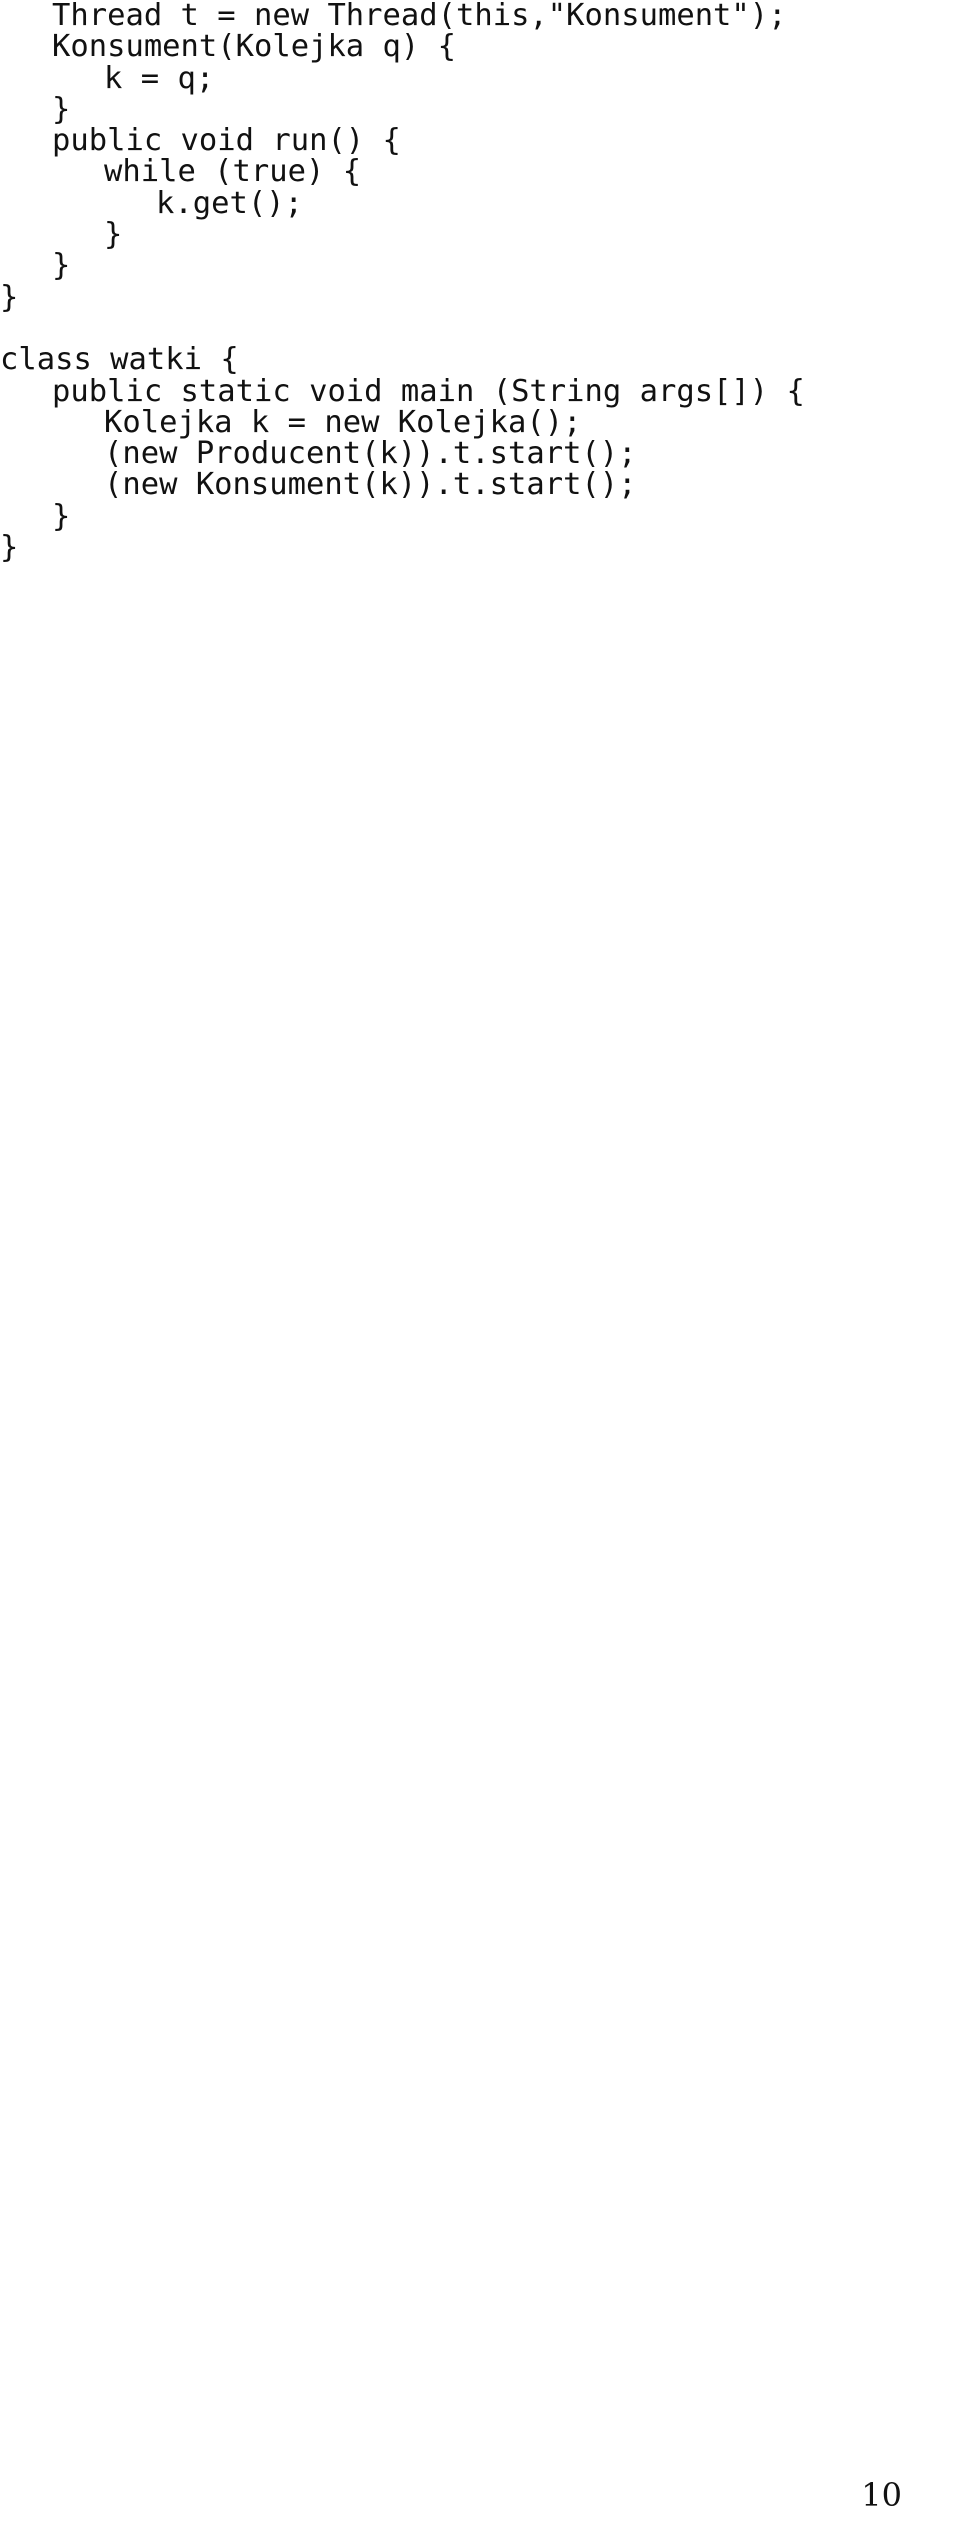 This screenshot has height=2533, width=960. What do you see at coordinates (370, 485) in the screenshot?
I see `code-line: (new Konsument(k)).t.start();` at bounding box center [370, 485].